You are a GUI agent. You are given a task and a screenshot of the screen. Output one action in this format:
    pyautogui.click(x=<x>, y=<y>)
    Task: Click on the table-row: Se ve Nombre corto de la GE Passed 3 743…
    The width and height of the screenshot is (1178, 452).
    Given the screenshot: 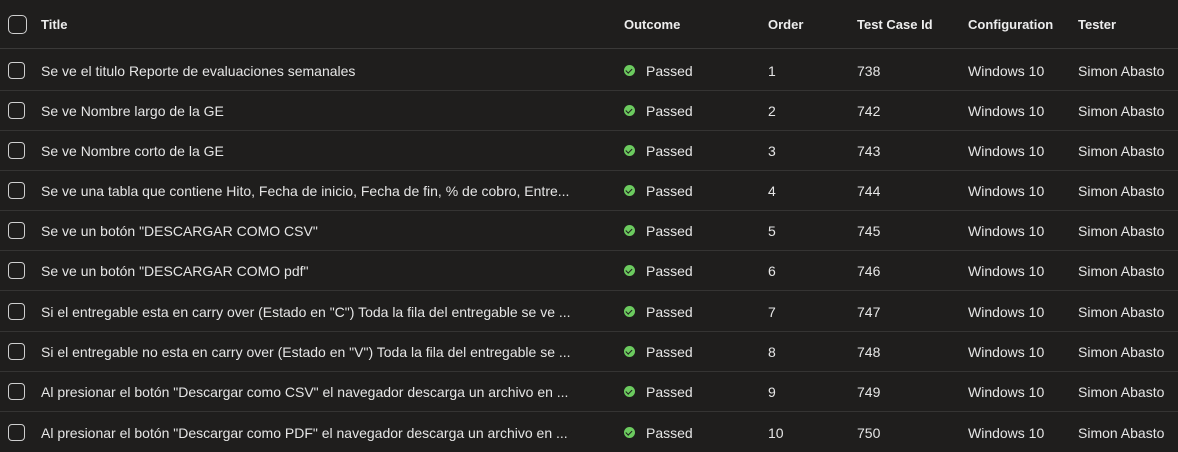 What is the action you would take?
    pyautogui.click(x=589, y=151)
    